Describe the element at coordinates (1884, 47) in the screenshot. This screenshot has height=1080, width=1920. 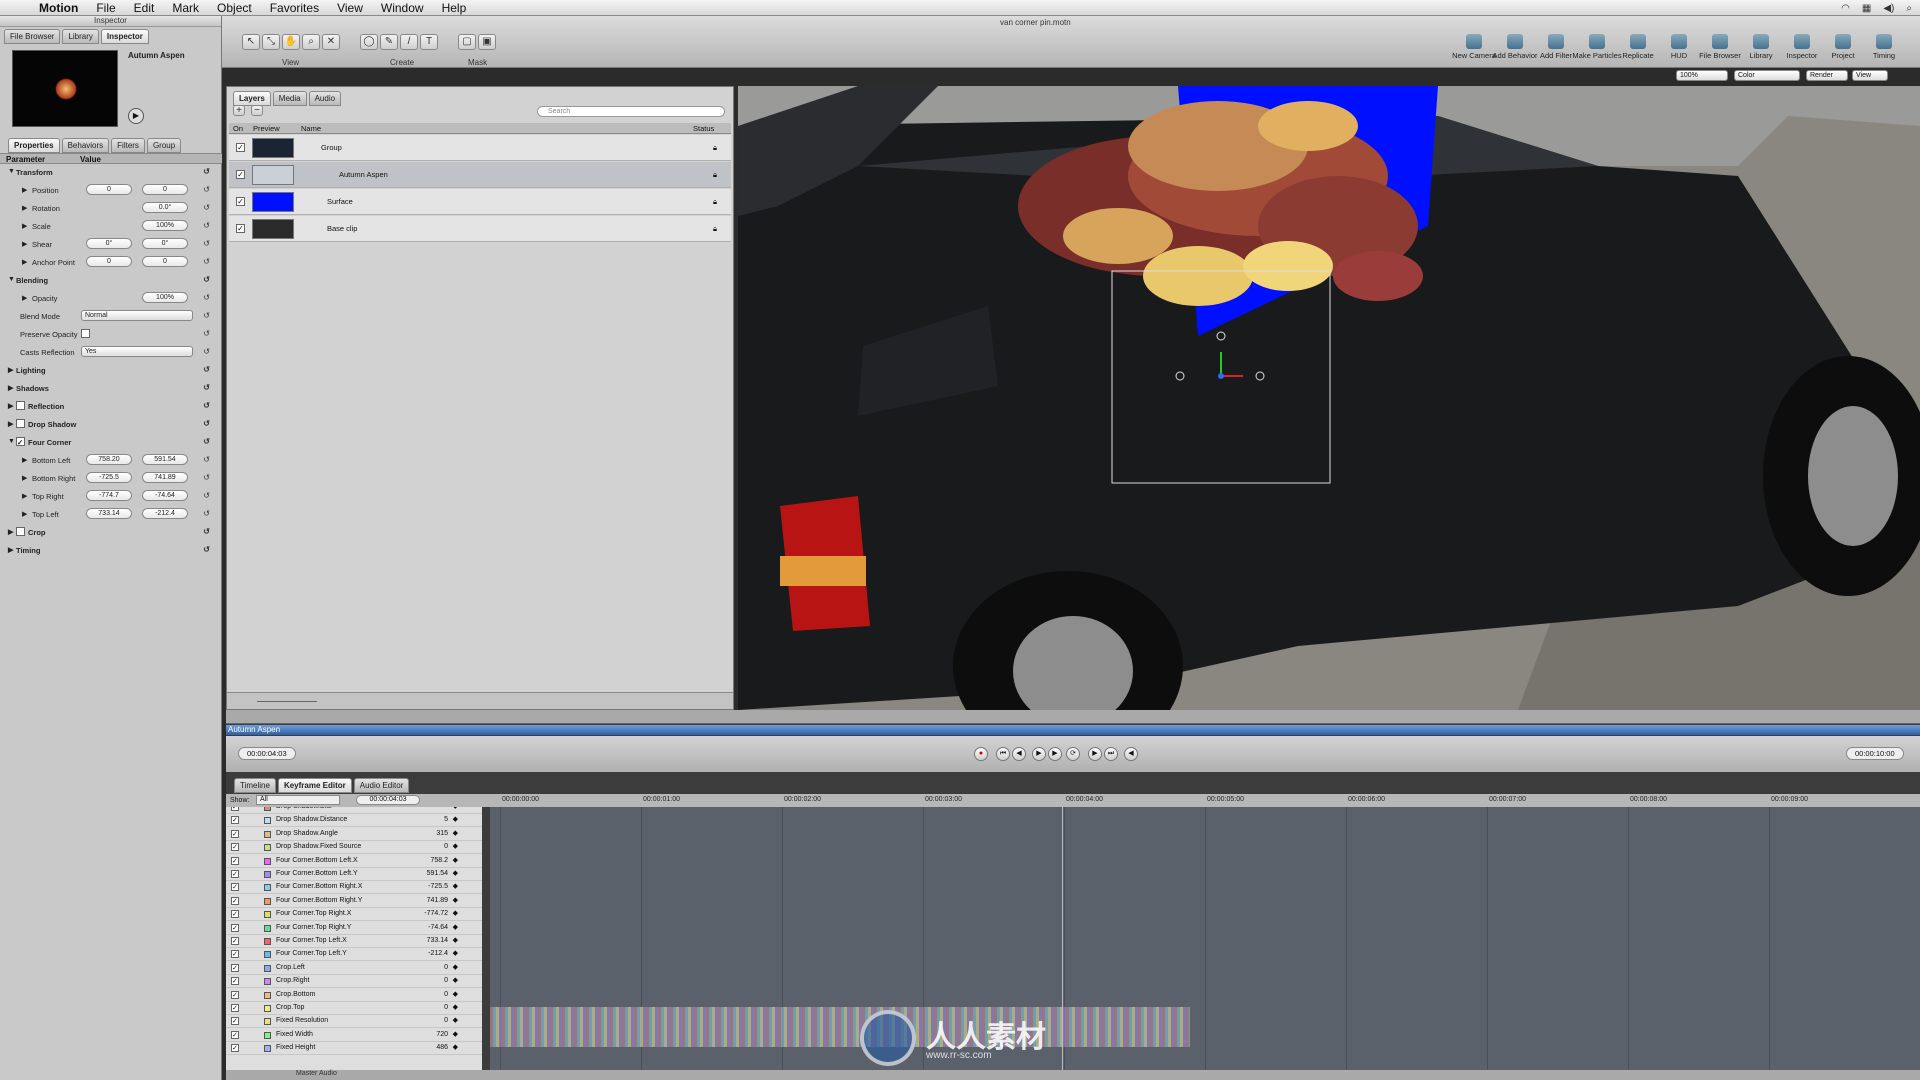
I see `toolbar-item: Timing` at that location.